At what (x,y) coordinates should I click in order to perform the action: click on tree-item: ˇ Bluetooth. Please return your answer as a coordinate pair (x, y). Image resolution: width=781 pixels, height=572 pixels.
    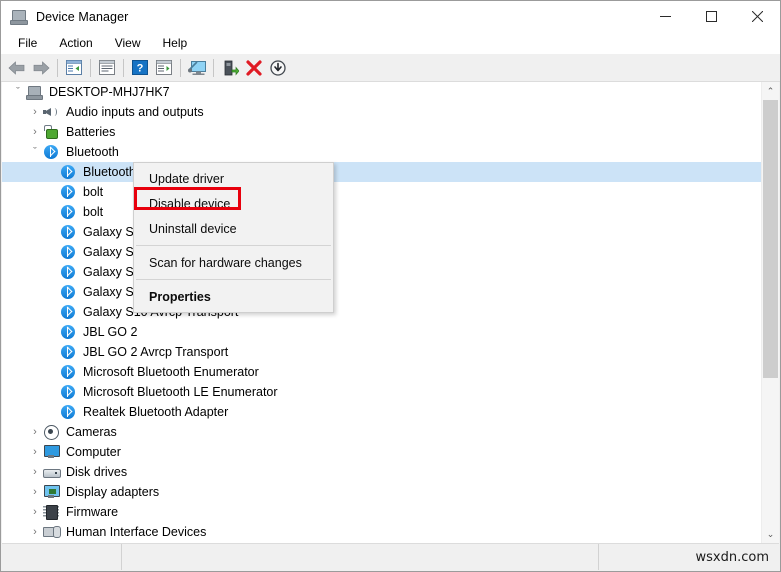
    Looking at the image, I should click on (381, 152).